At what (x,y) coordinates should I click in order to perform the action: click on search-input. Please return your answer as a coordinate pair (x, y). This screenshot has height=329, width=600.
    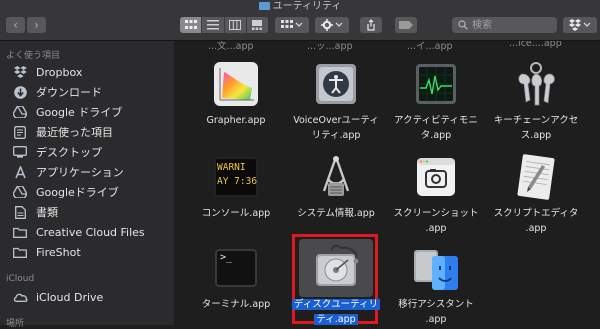
    Looking at the image, I should click on (512, 25).